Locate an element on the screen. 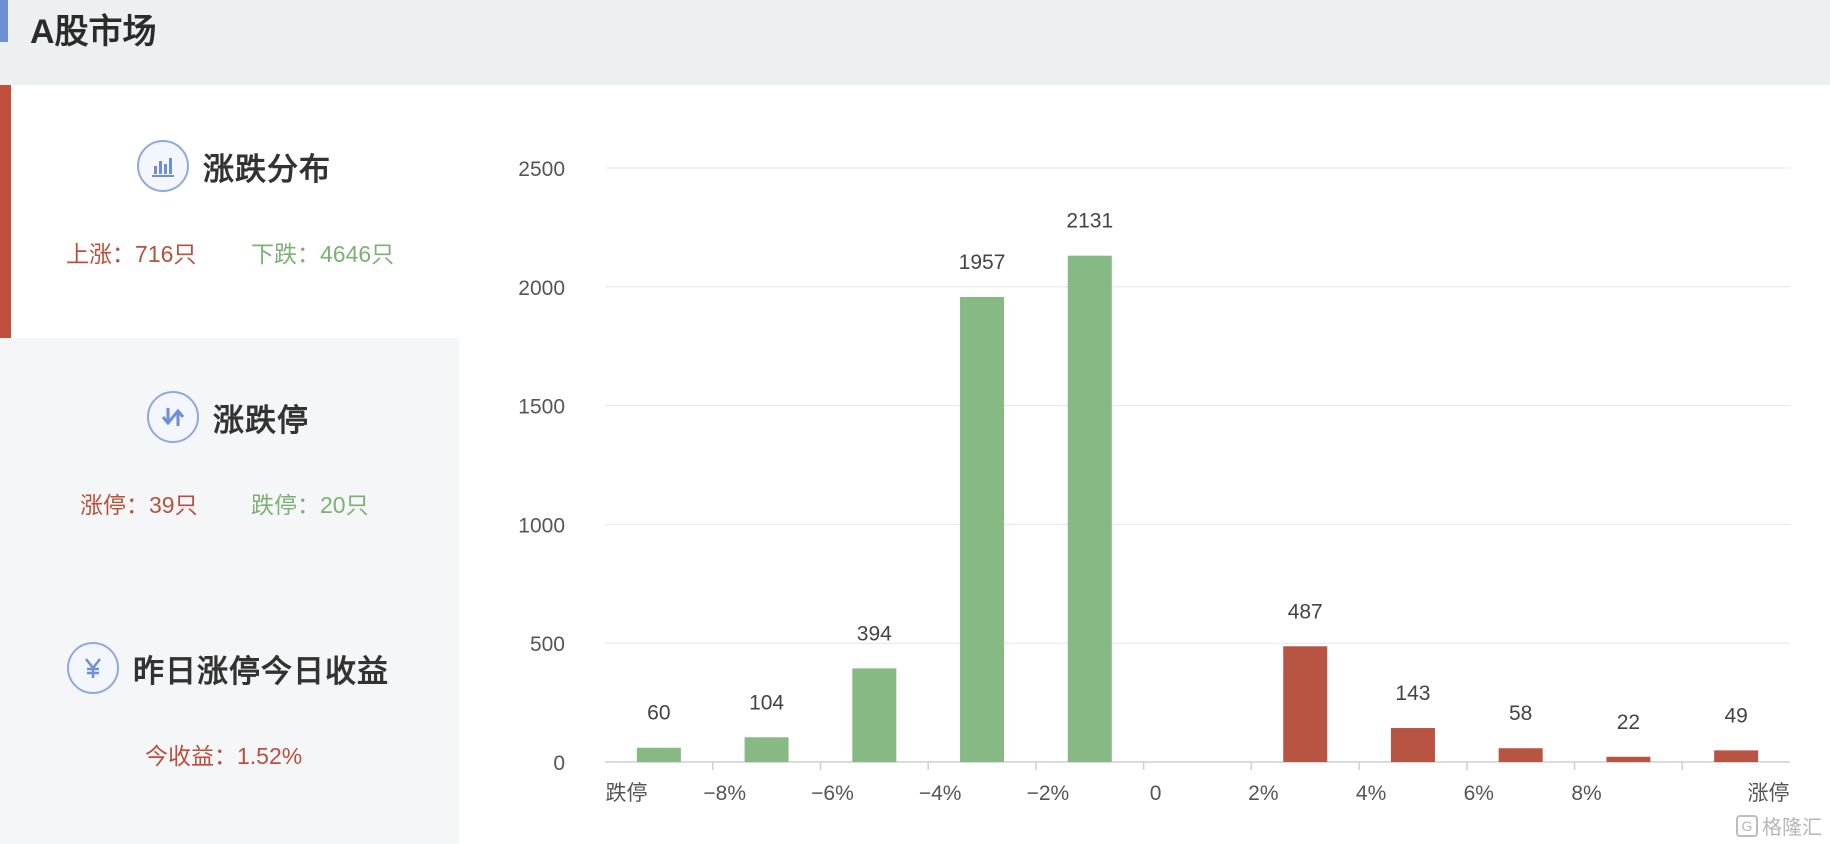 The image size is (1830, 844). x-tick-label: −6% is located at coordinates (832, 793).